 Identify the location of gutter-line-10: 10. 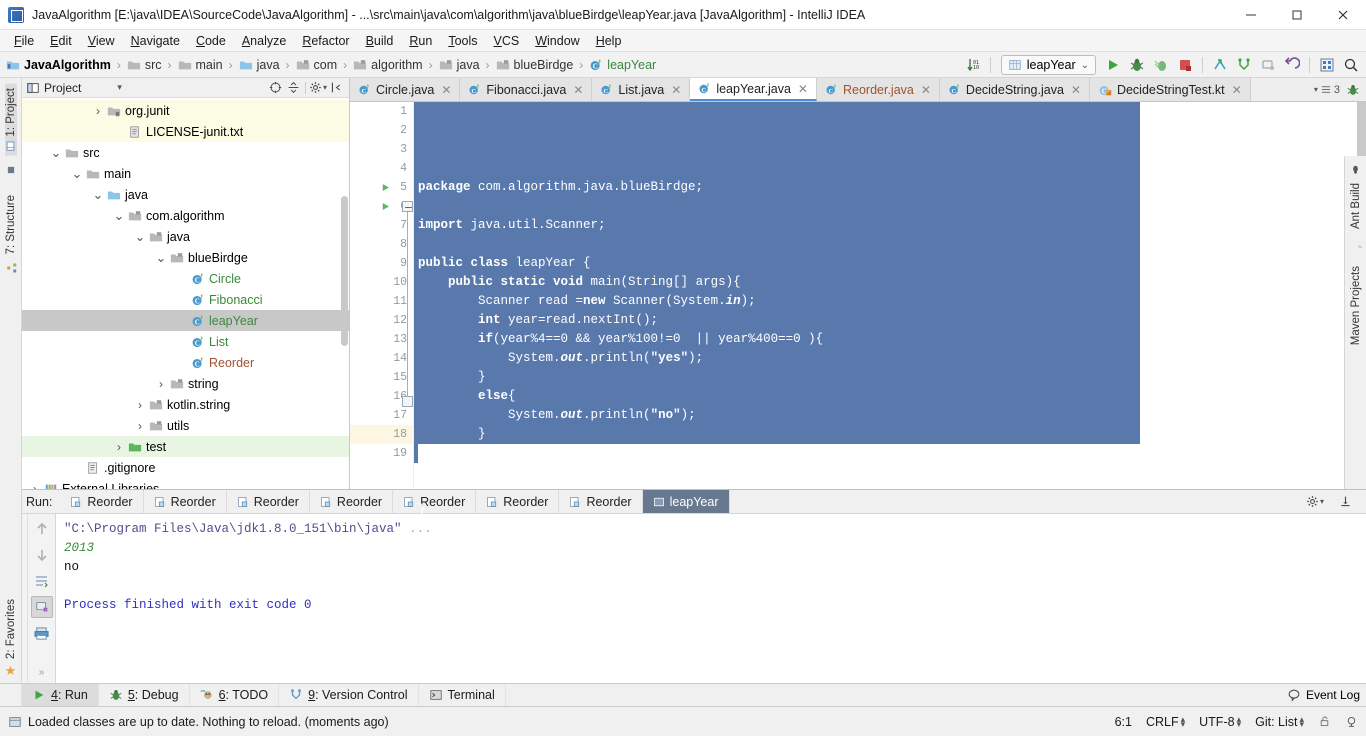
(381, 282).